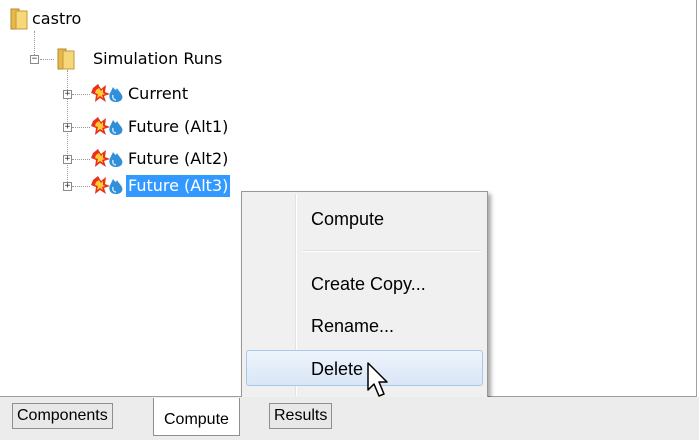 This screenshot has height=442, width=699. I want to click on menu-separator, so click(391, 251).